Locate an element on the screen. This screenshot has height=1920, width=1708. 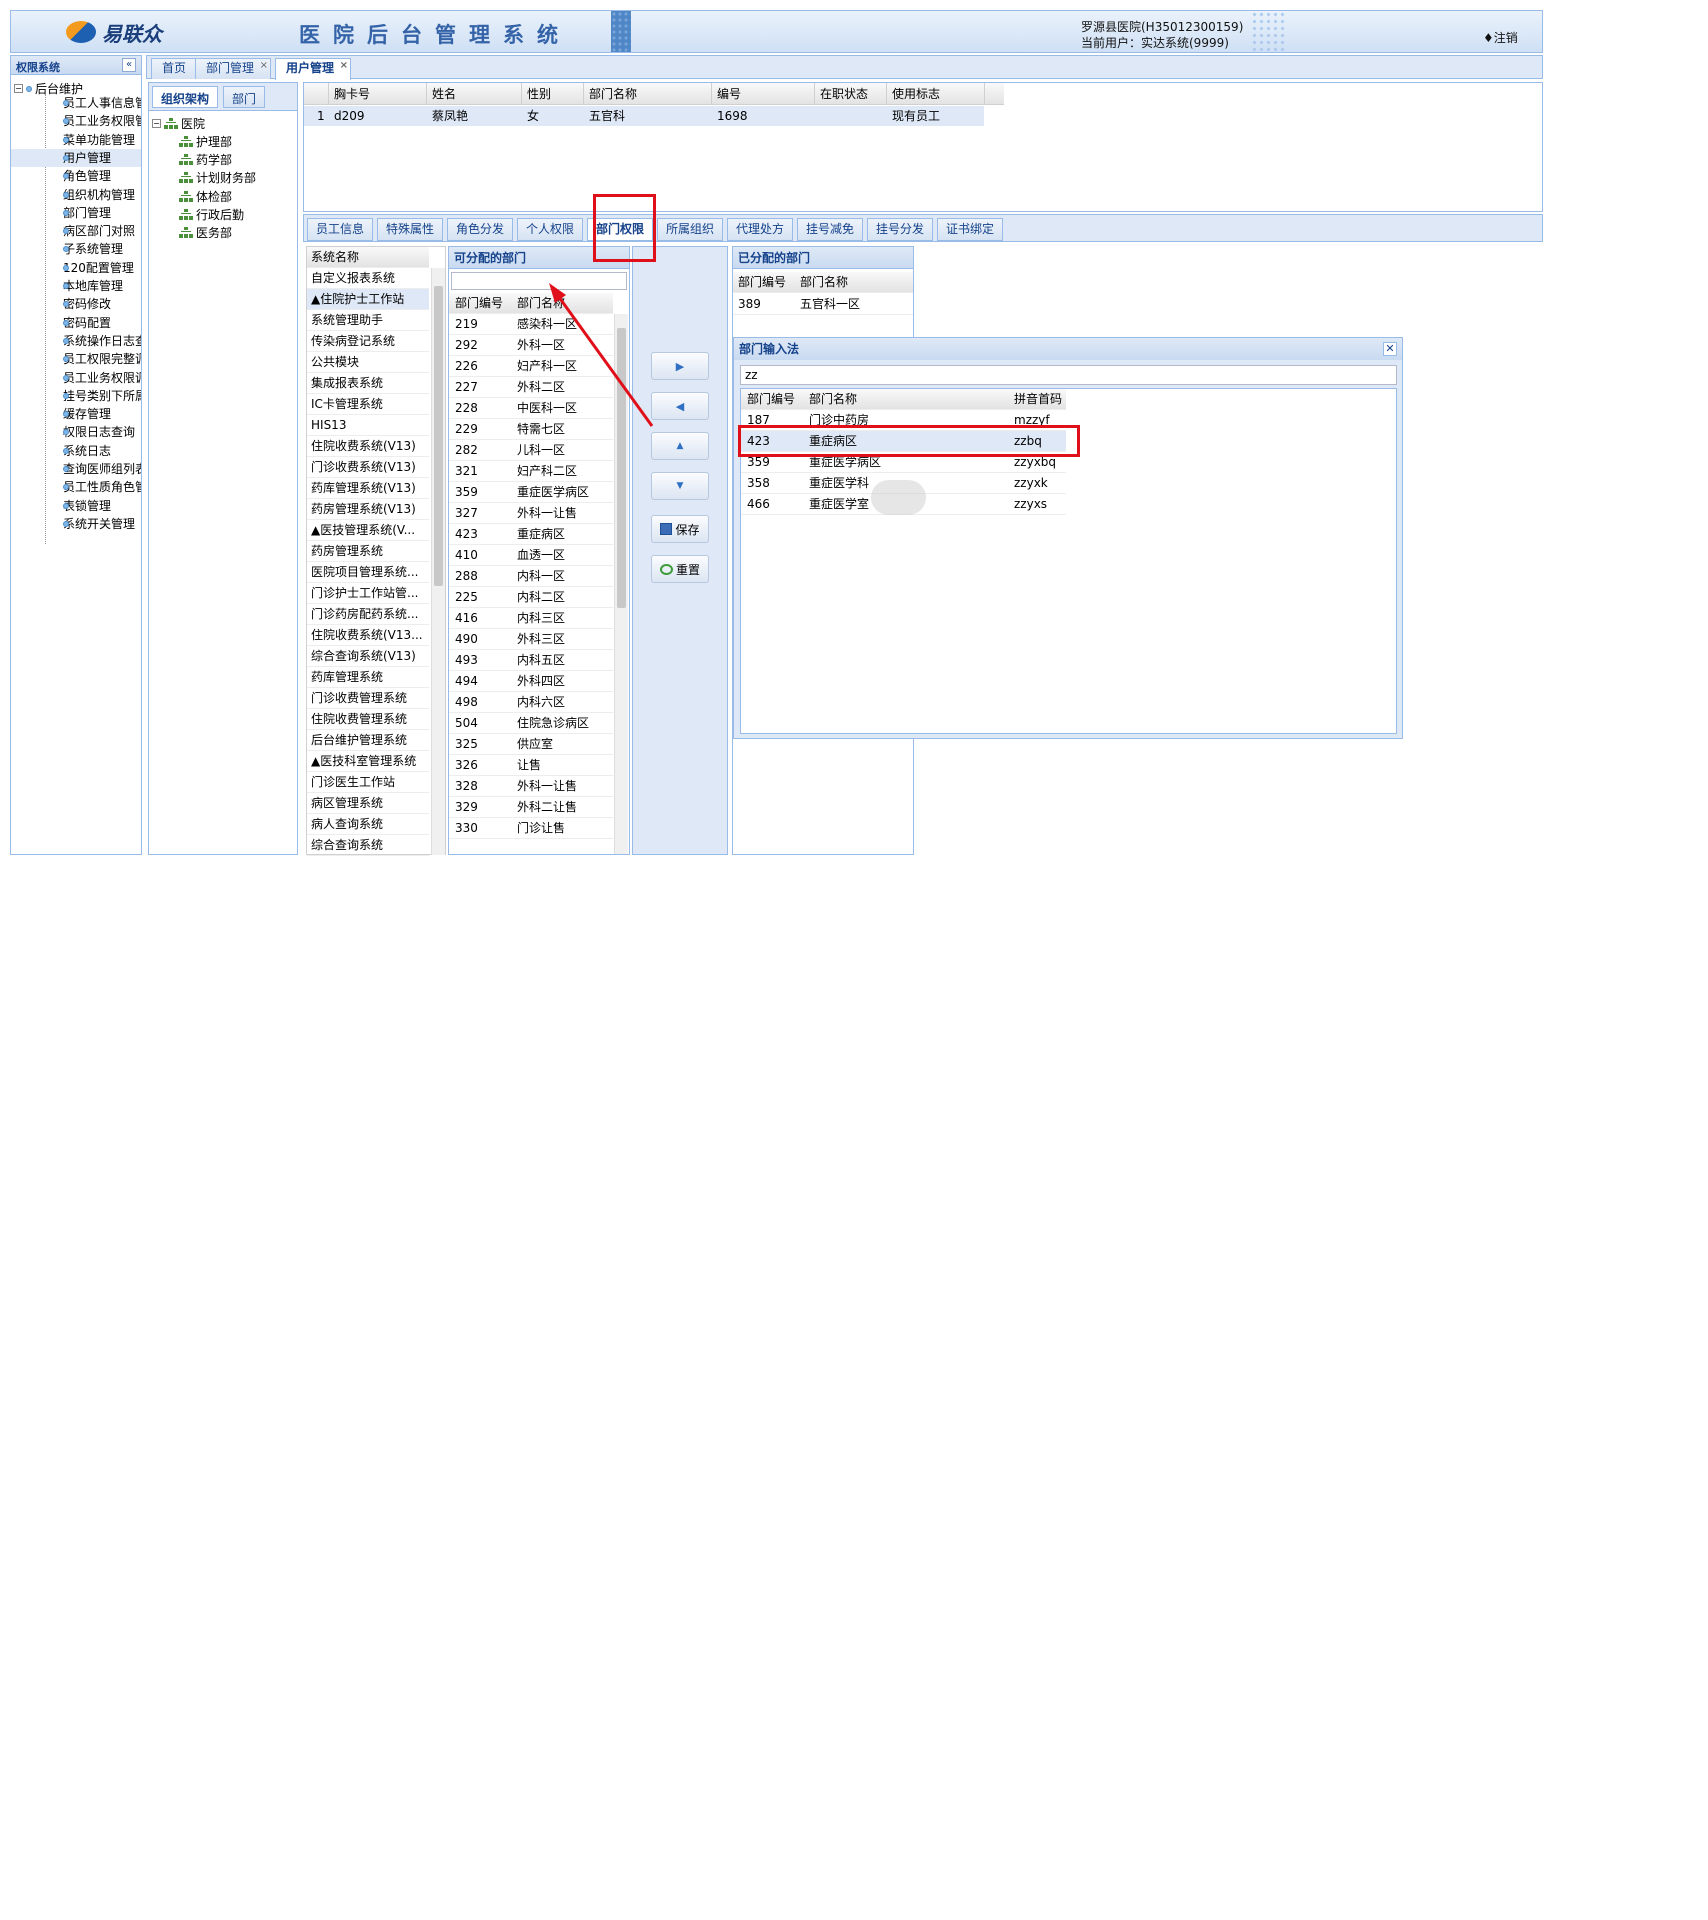
arrow-head is located at coordinates (557, 293).